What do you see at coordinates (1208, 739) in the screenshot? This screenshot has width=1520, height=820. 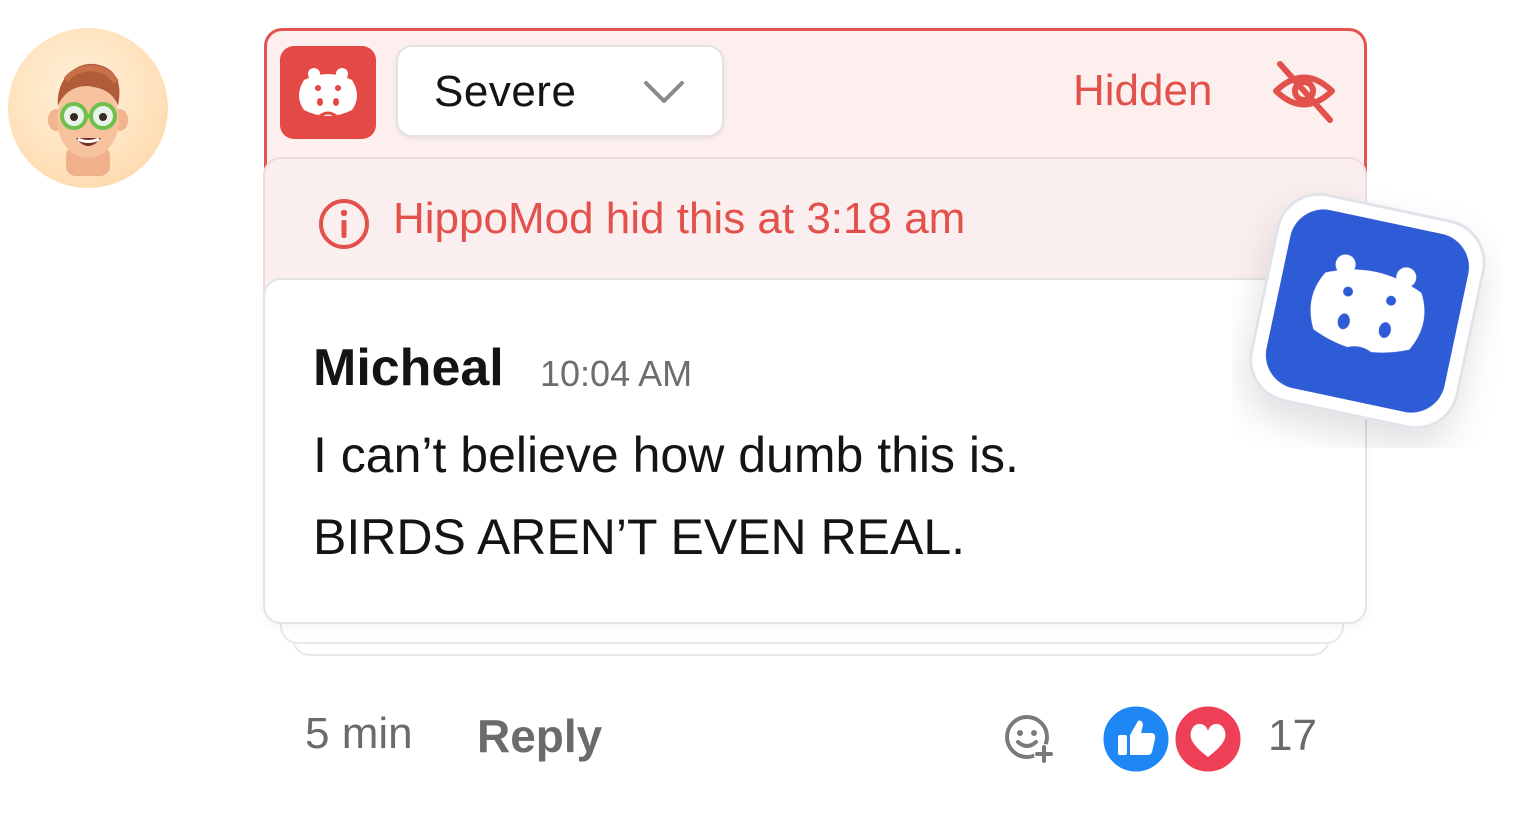 I see `heart-icon` at bounding box center [1208, 739].